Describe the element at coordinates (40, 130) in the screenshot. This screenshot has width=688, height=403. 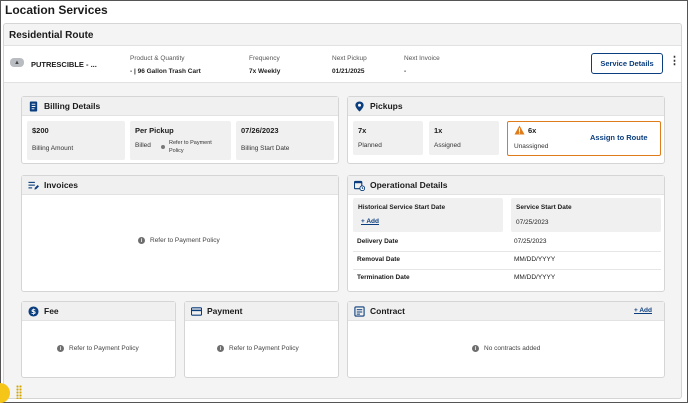
I see `billing-amount-value: $200` at that location.